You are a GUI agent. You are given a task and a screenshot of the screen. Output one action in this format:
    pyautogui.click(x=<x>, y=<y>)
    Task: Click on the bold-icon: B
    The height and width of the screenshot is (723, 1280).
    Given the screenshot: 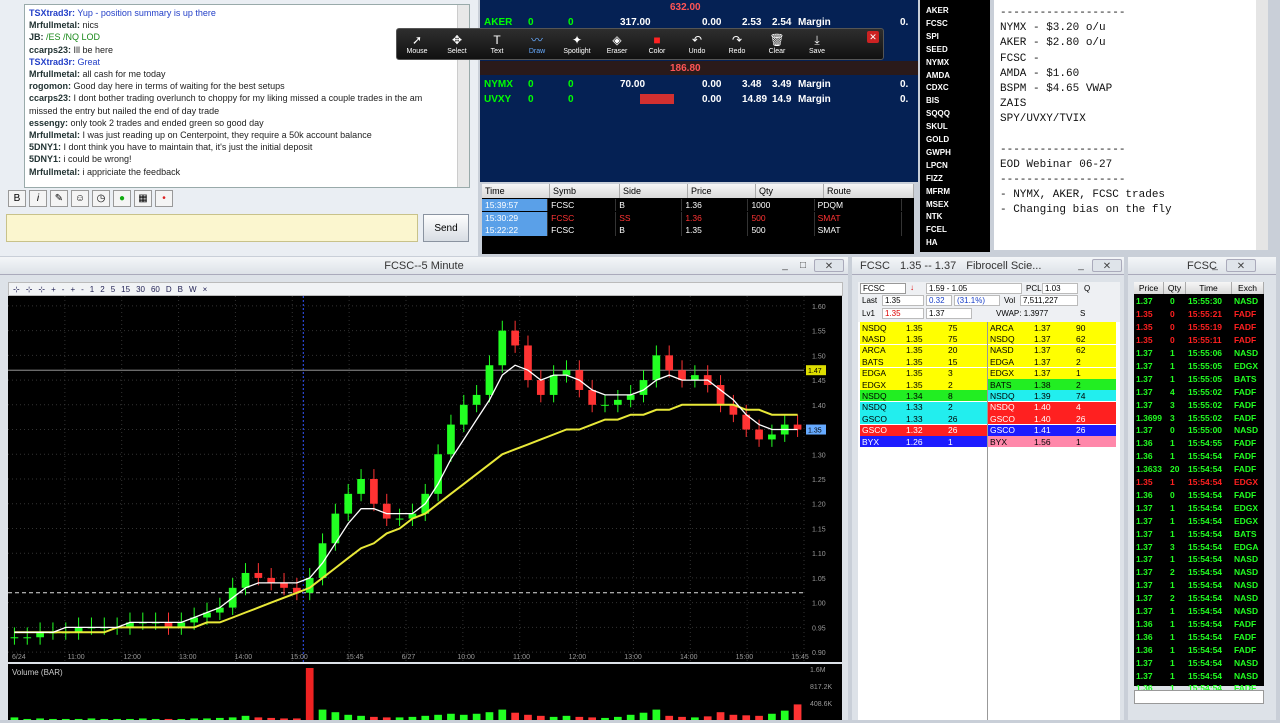 What is the action you would take?
    pyautogui.click(x=17, y=198)
    